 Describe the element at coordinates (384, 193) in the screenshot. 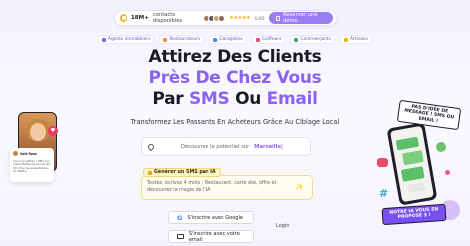

I see `hashtag-icon: #` at that location.